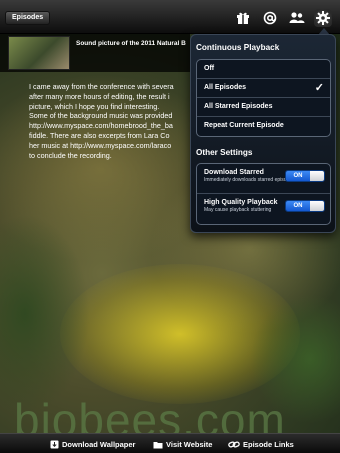 This screenshot has width=340, height=453. I want to click on download-starred-toggle: ON, so click(305, 176).